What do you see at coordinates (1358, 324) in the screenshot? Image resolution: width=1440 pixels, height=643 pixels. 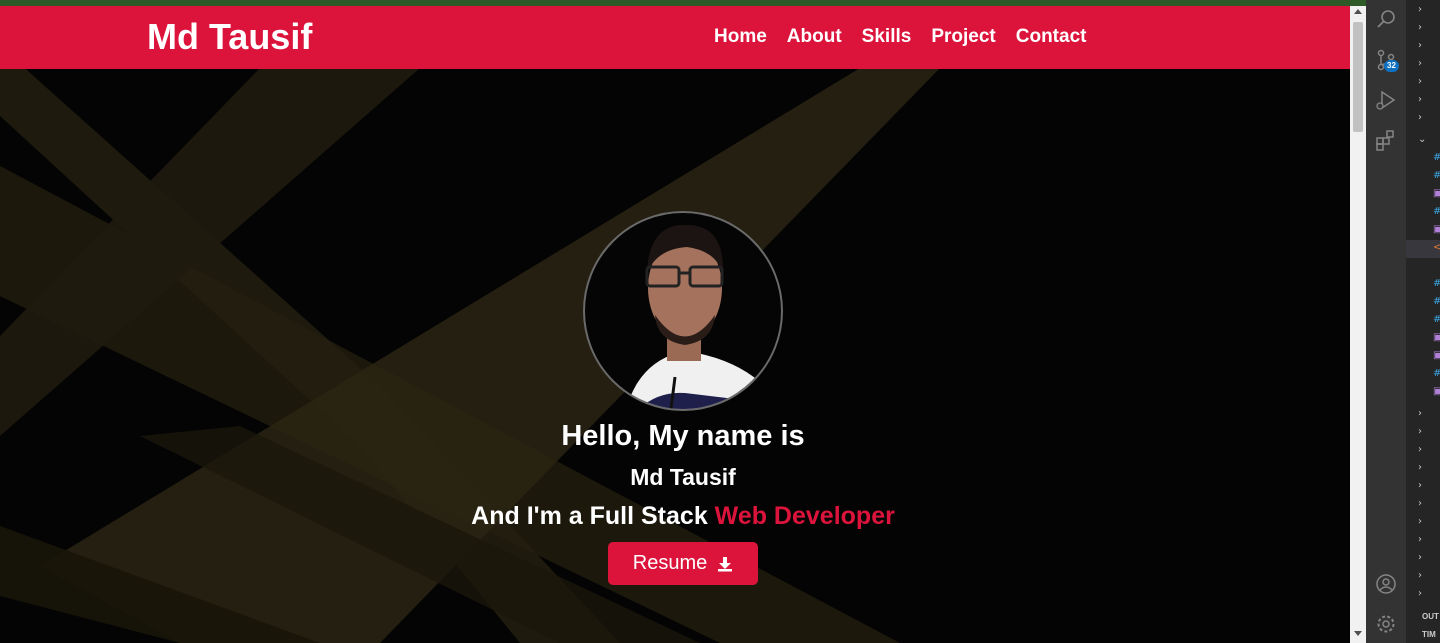 I see `page-scrollbar` at bounding box center [1358, 324].